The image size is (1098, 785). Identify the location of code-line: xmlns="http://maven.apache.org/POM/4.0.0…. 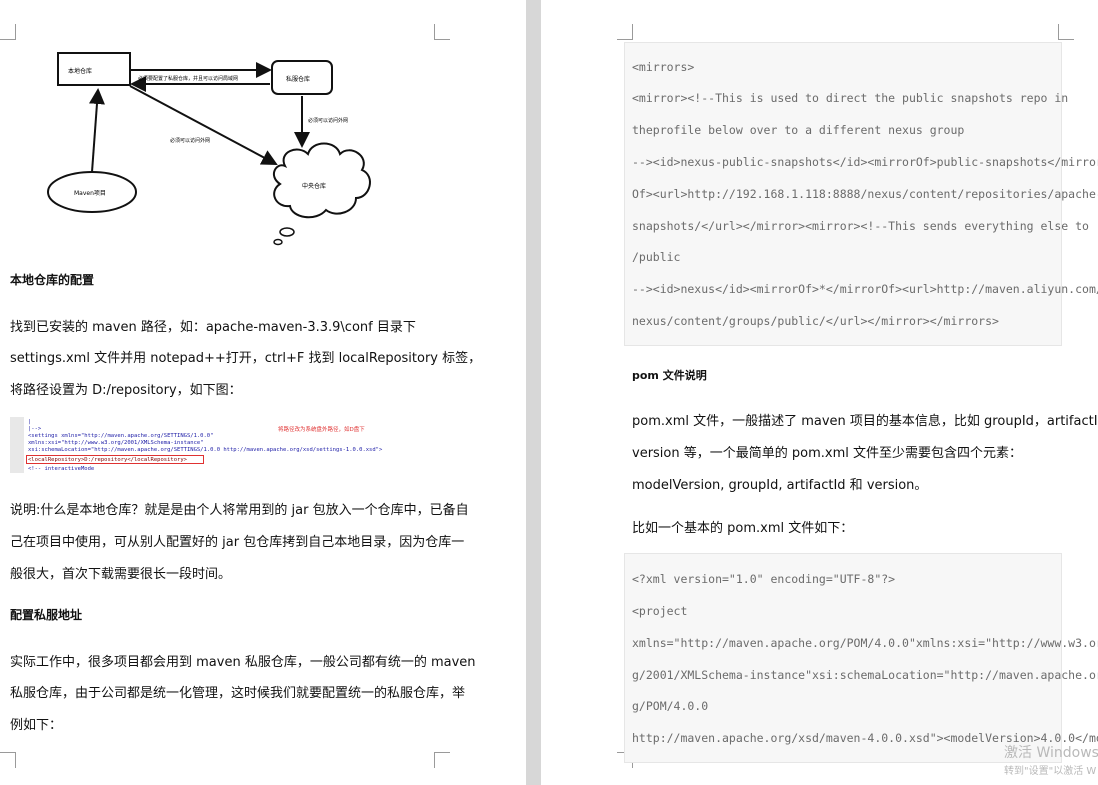
(865, 643).